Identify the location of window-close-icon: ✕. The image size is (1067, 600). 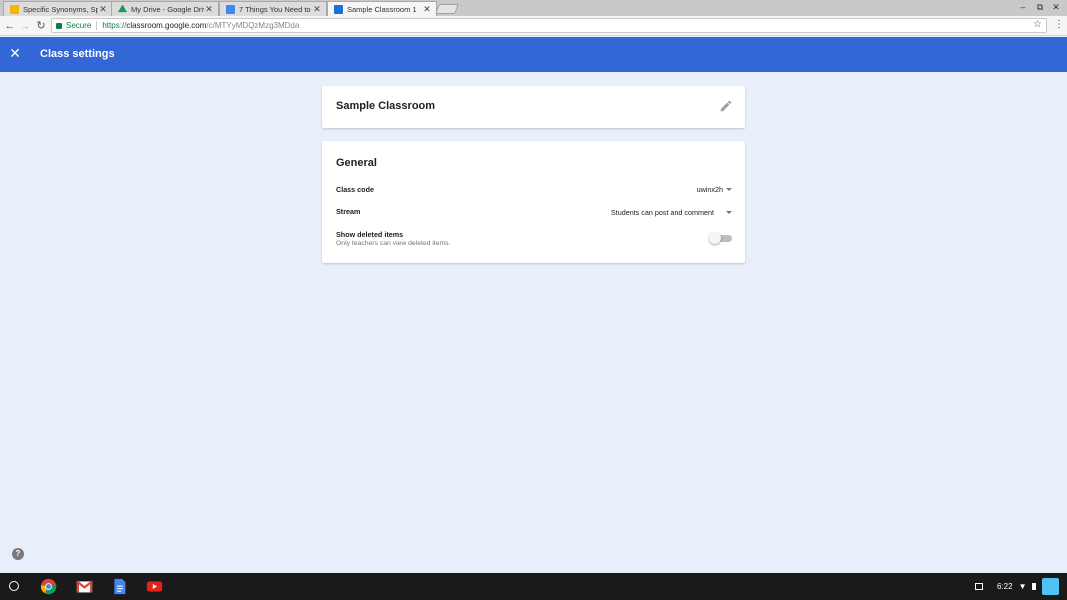
(1056, 7).